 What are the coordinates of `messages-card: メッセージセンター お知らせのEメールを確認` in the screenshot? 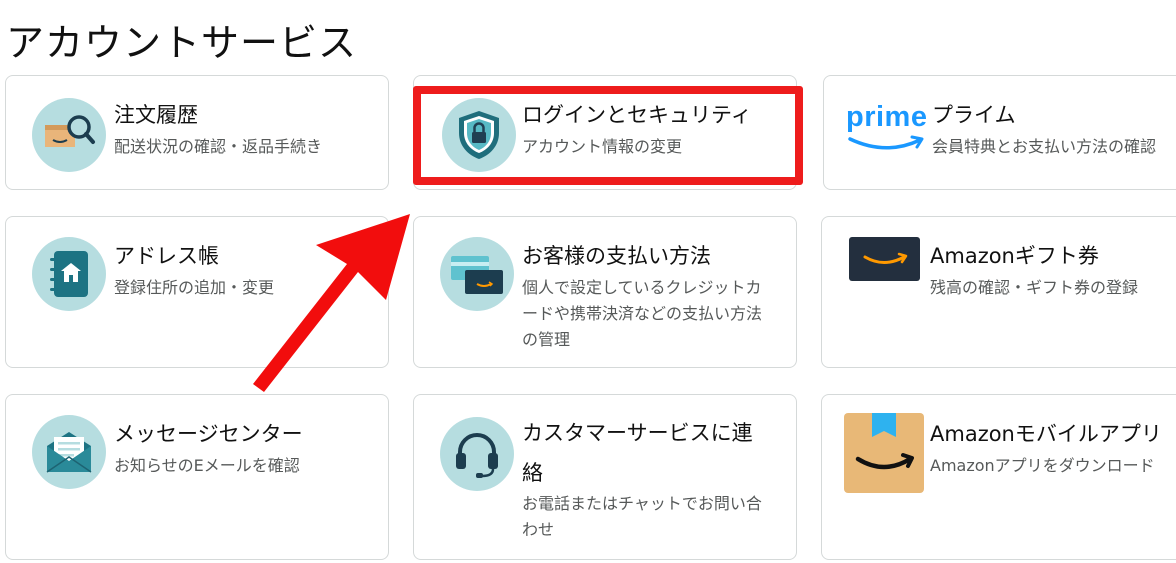 It's located at (197, 477).